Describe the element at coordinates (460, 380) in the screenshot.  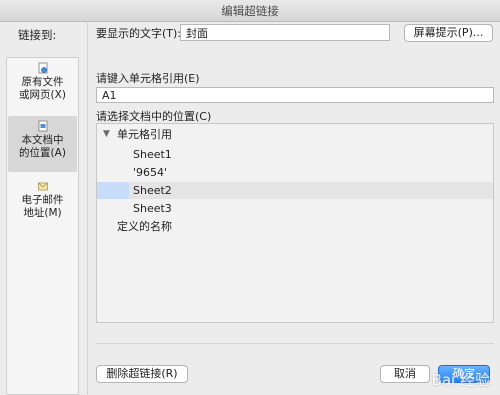
I see `watermark: Bai 经验` at that location.